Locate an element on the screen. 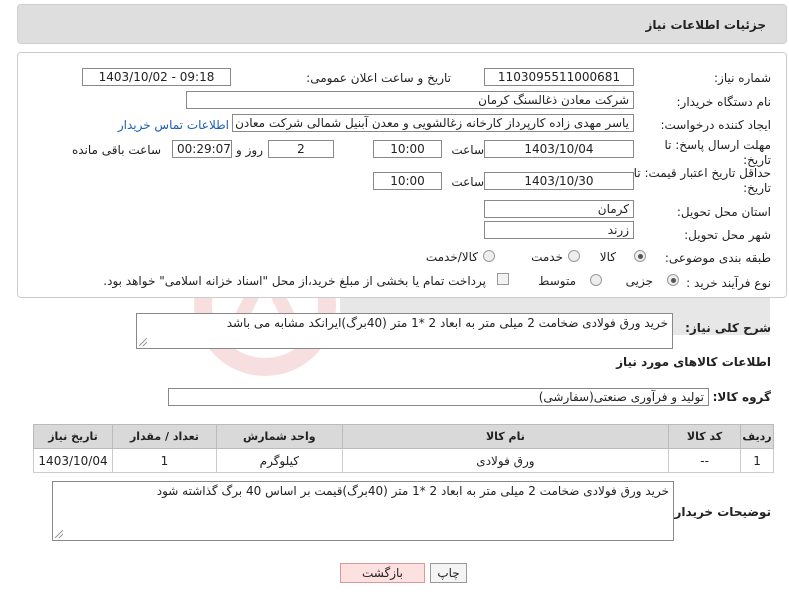 The height and width of the screenshot is (598, 789). days-label: روز و is located at coordinates (249, 150).